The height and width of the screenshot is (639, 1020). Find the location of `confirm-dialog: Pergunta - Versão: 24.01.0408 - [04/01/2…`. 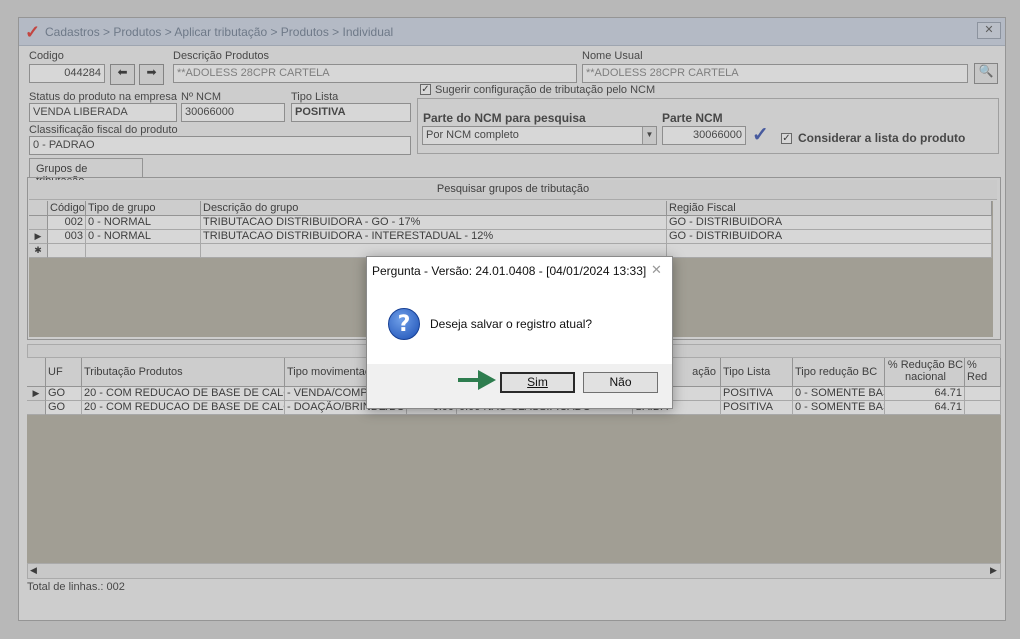

confirm-dialog: Pergunta - Versão: 24.01.0408 - [04/01/2… is located at coordinates (519, 332).